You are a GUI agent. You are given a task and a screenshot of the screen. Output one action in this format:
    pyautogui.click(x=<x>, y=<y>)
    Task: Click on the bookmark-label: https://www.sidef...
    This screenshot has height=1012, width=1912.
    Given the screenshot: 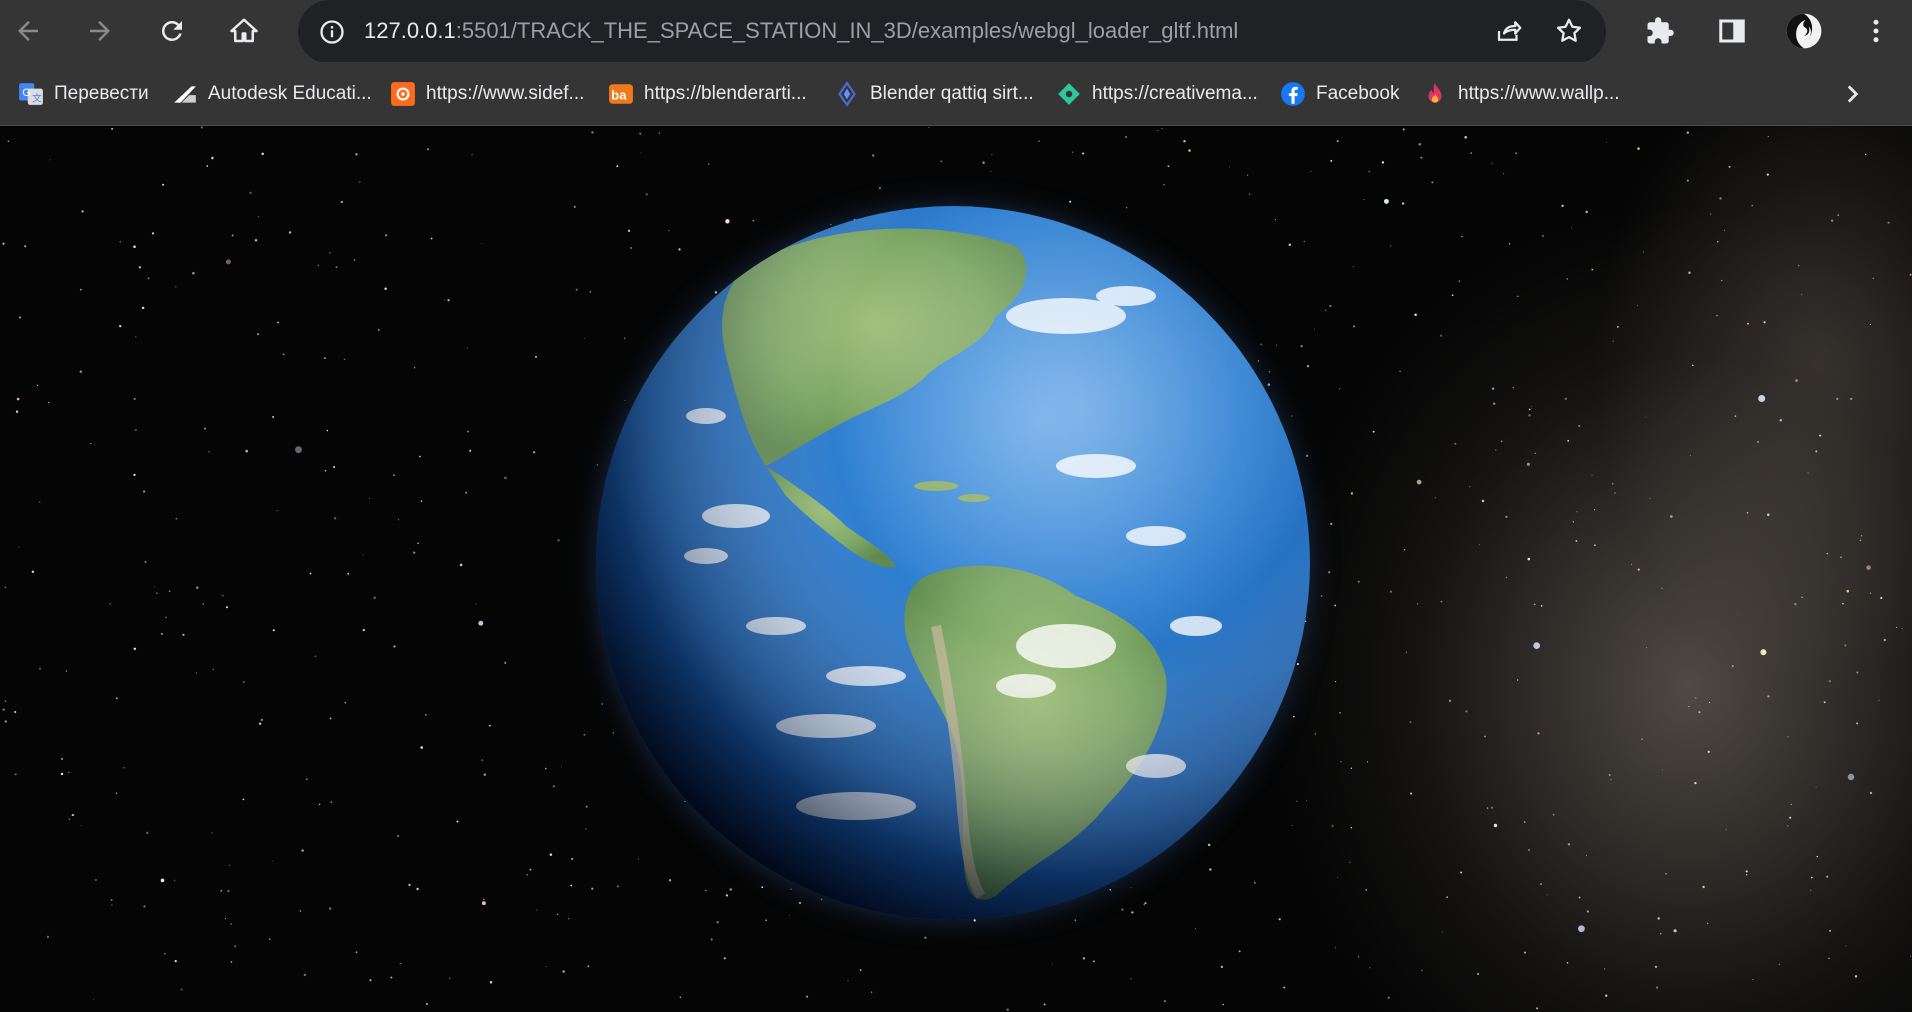 What is the action you would take?
    pyautogui.click(x=505, y=93)
    